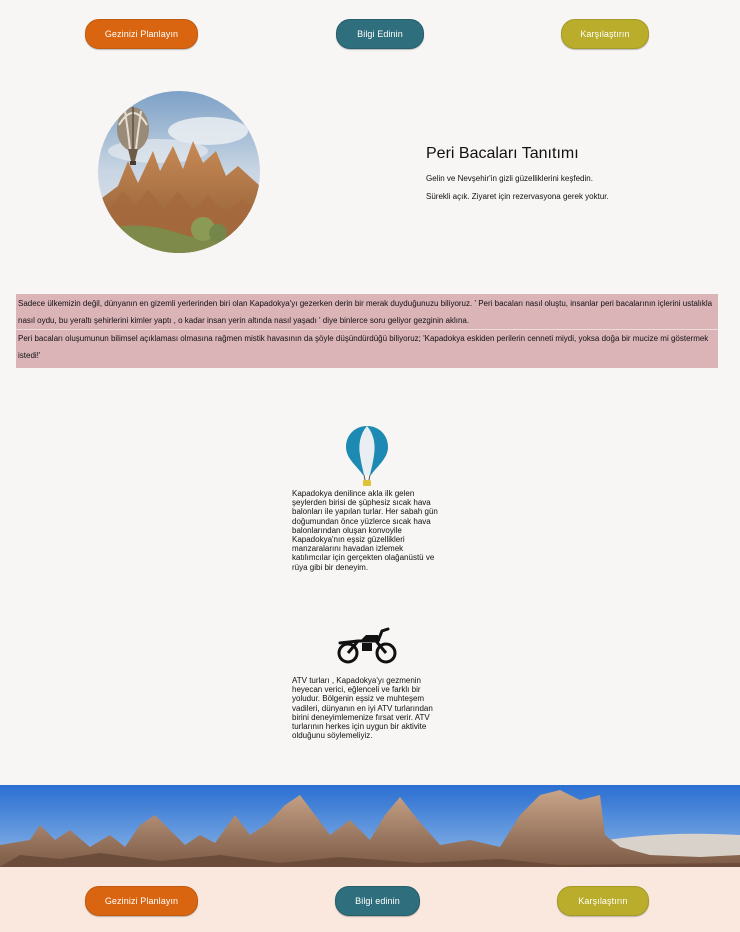 This screenshot has height=932, width=740. I want to click on compare-label: Karşılaştırın, so click(605, 34).